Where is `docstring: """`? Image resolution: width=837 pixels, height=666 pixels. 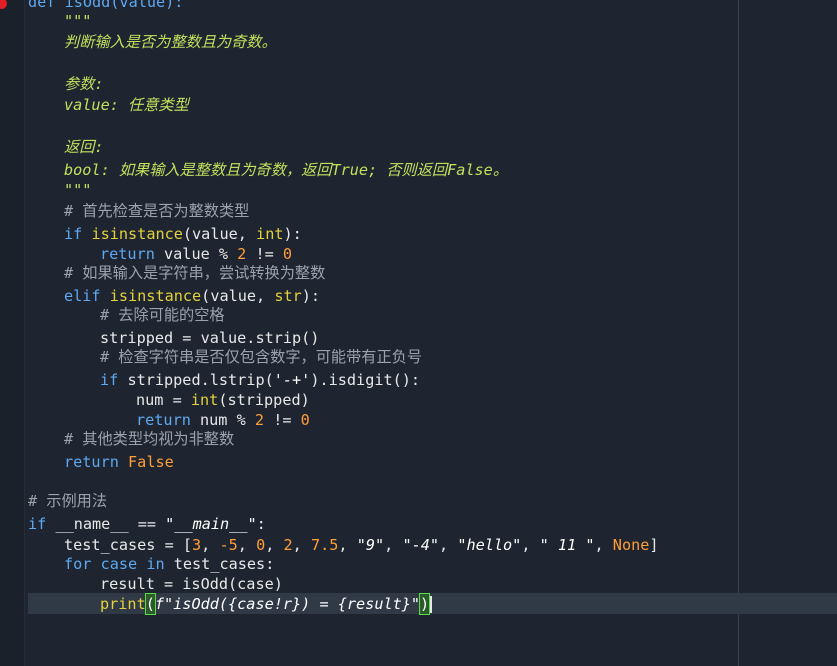 docstring: """ is located at coordinates (78, 190).